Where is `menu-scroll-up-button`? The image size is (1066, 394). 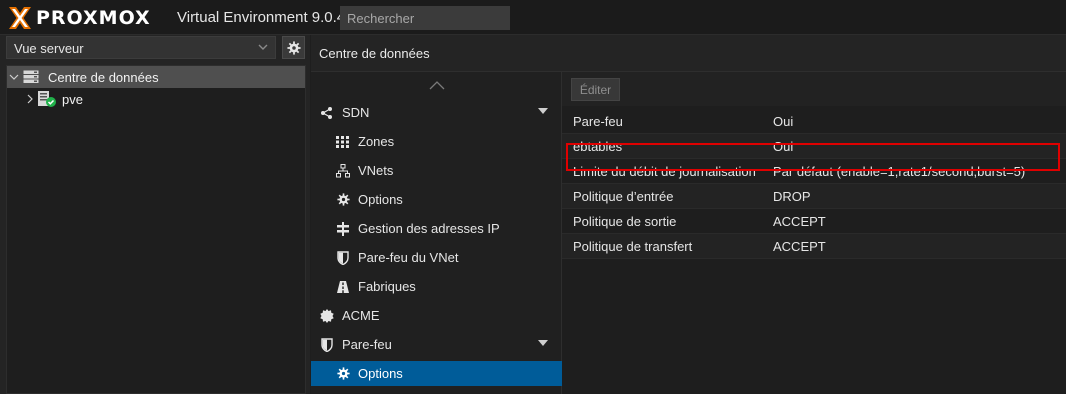 menu-scroll-up-button is located at coordinates (436, 85).